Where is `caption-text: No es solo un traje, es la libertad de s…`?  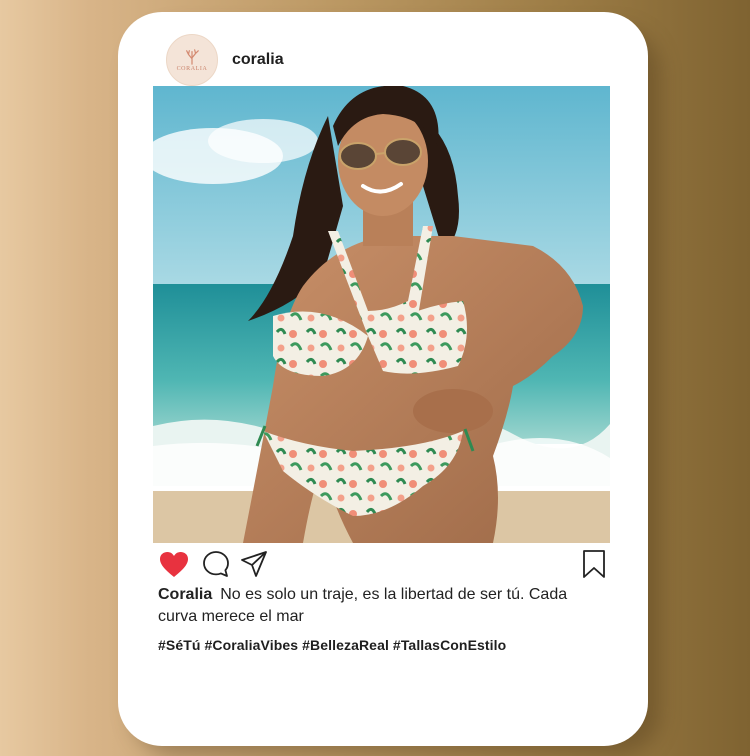
caption-text: No es solo un traje, es la libertad de s… is located at coordinates (363, 605).